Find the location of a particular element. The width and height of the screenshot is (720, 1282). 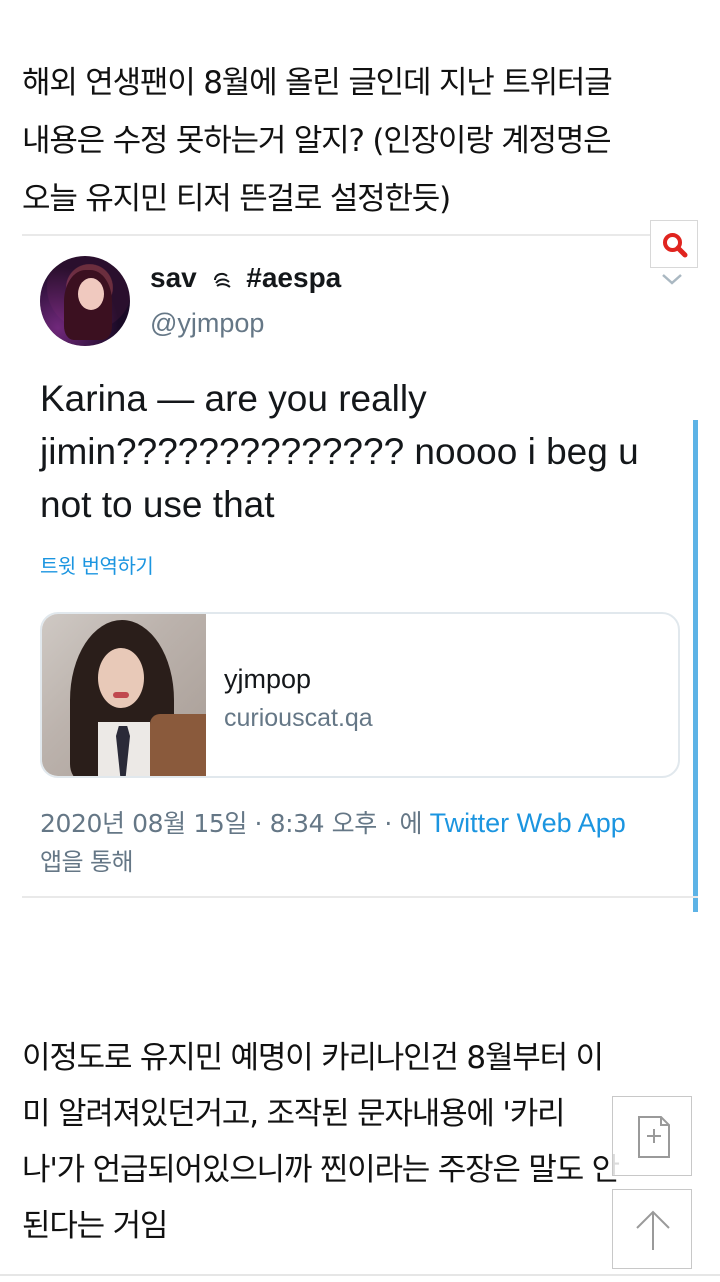

outro-line: 나'가 언급되어있으니까 찐이라는 주장은 말도 안 is located at coordinates (321, 1170).